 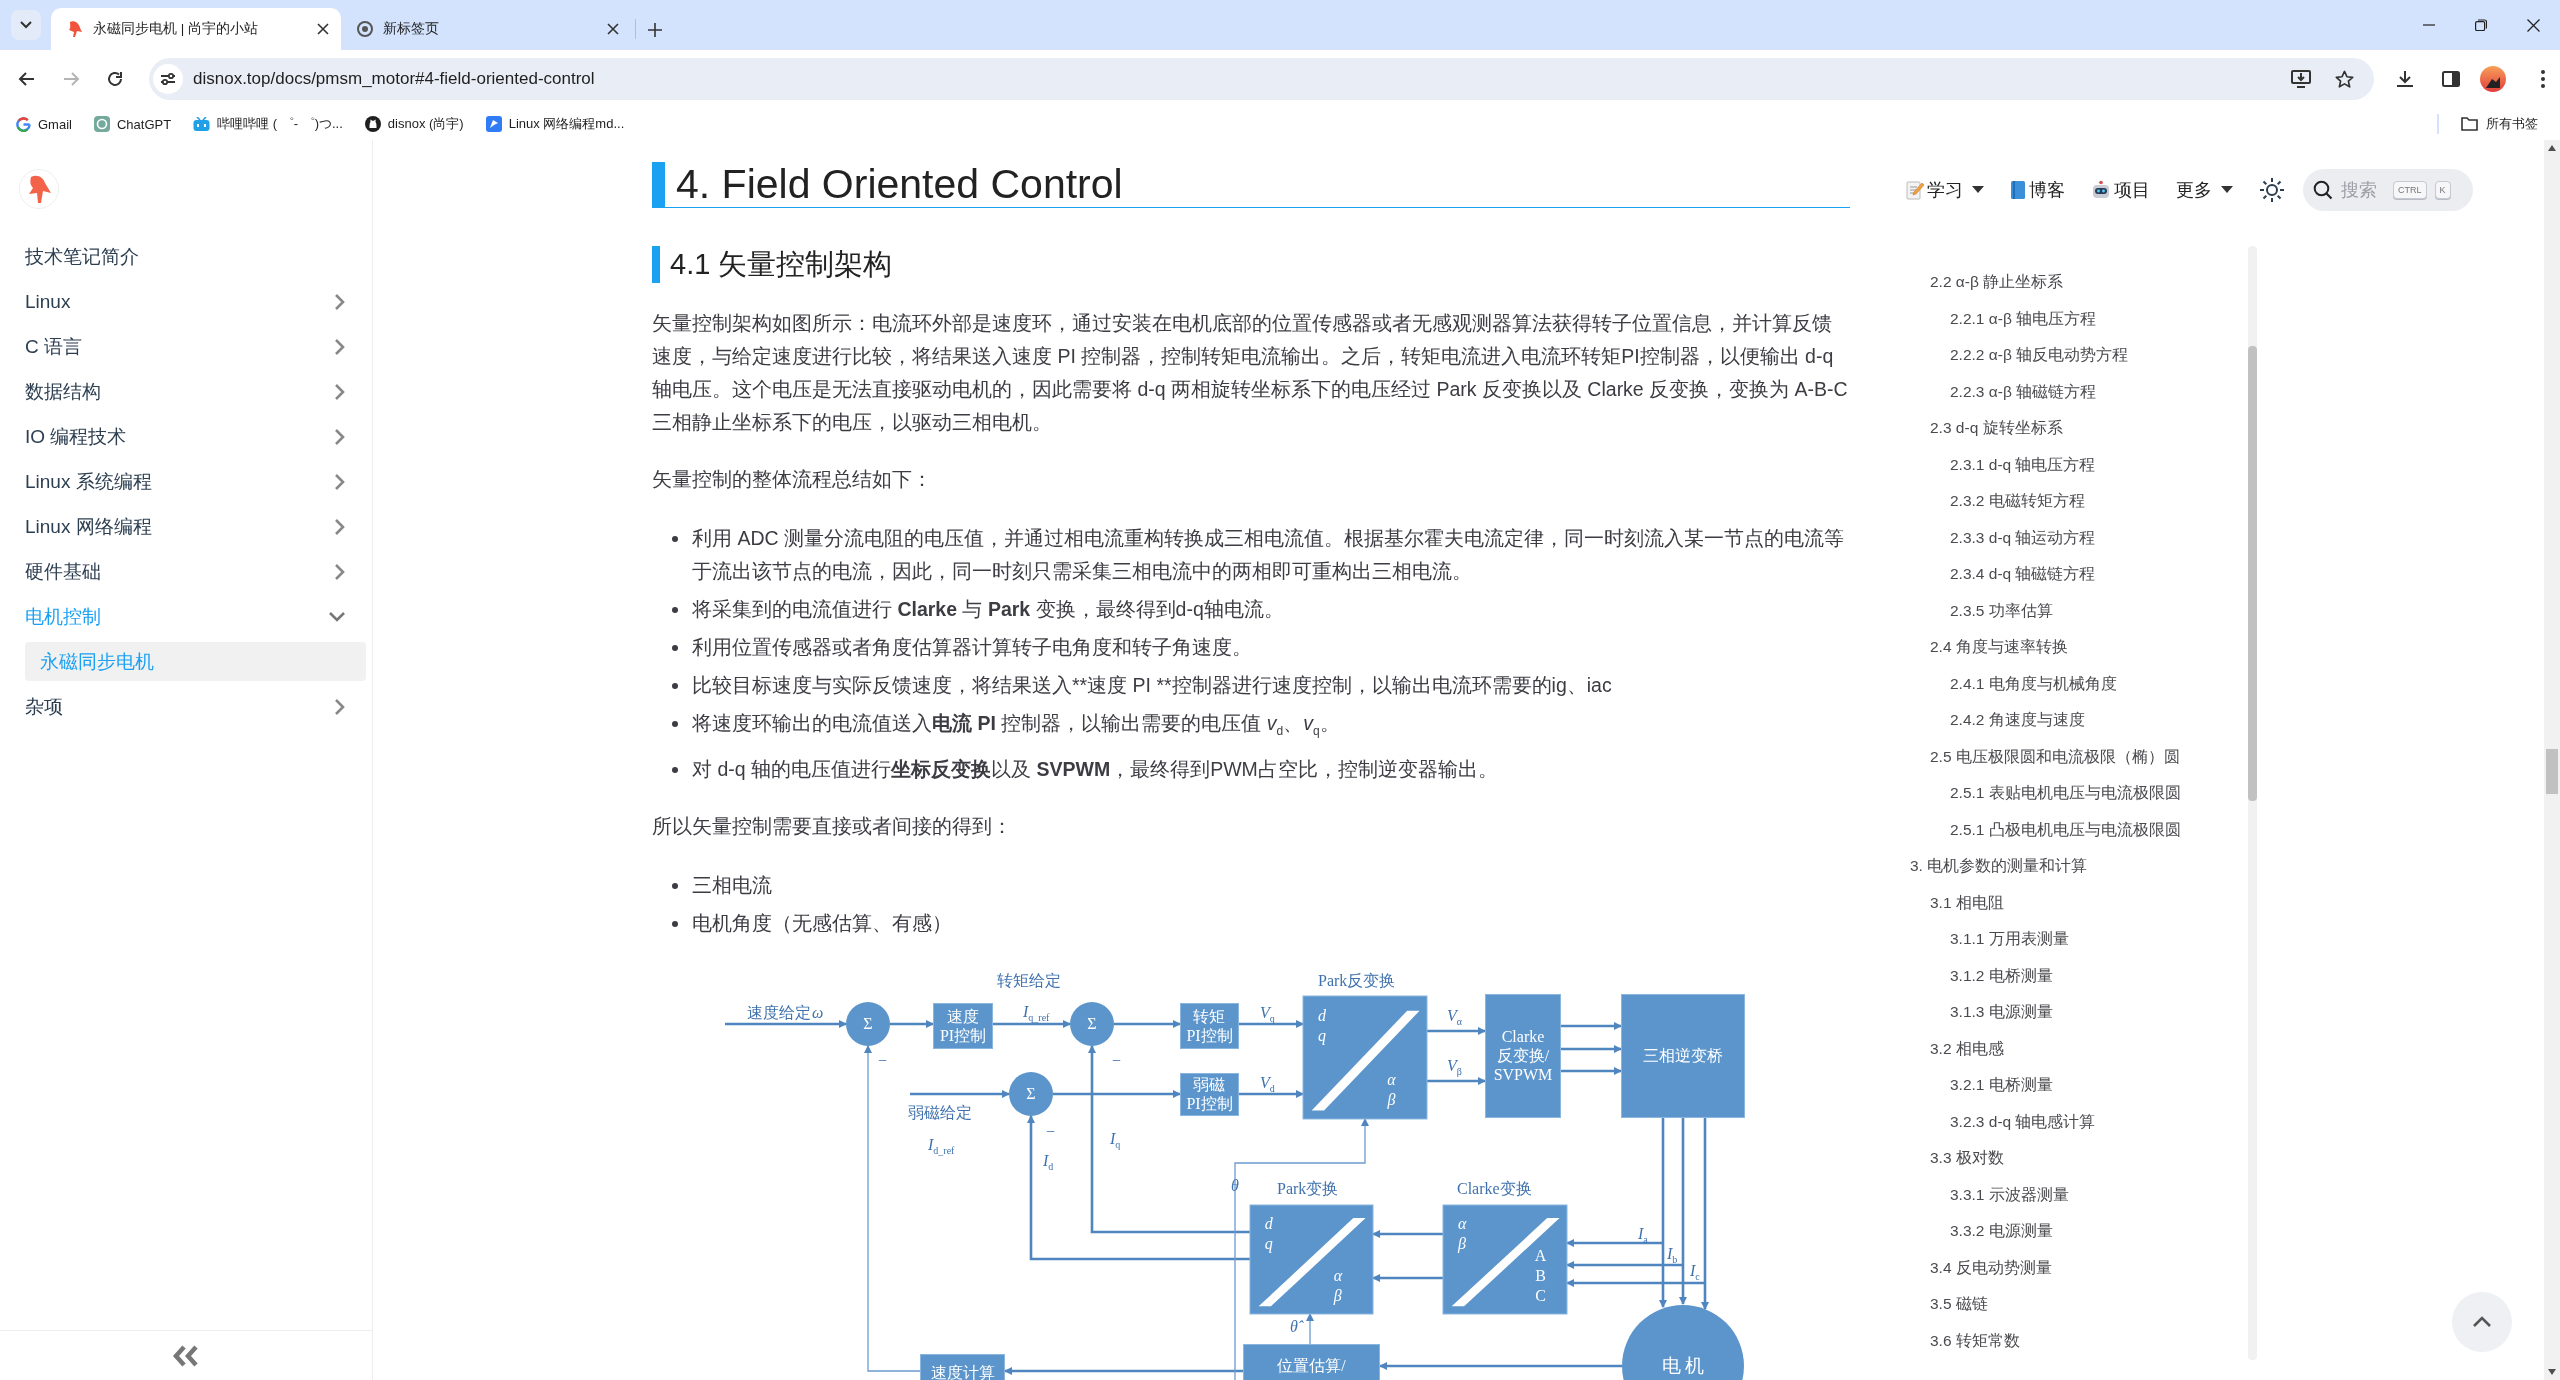 What do you see at coordinates (2272, 190) in the screenshot?
I see `sun-icon` at bounding box center [2272, 190].